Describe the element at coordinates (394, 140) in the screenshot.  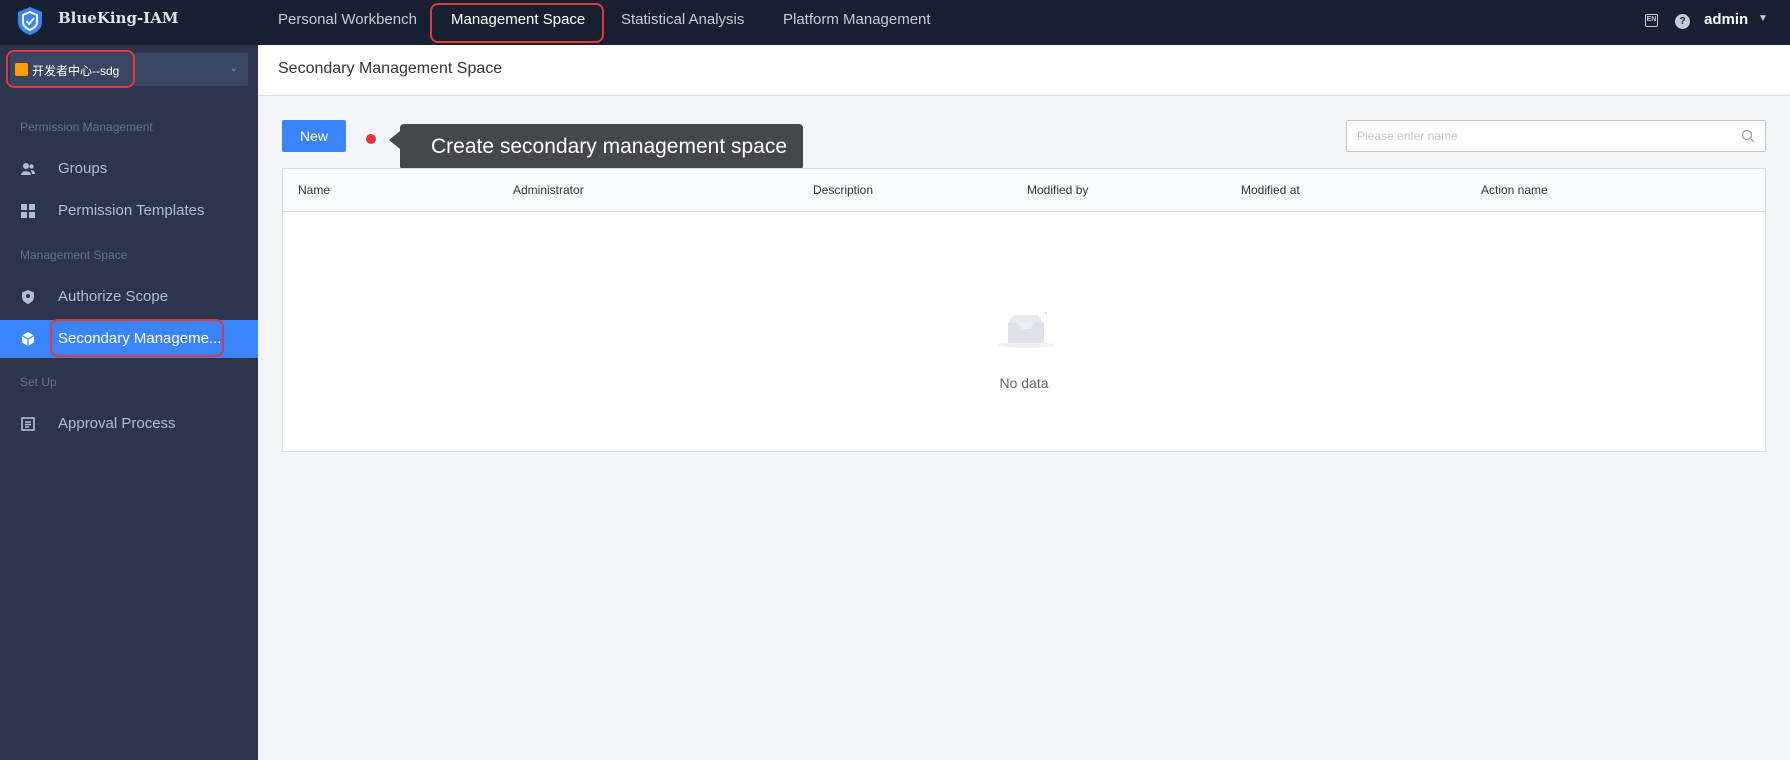
I see `tooltip-arrow` at that location.